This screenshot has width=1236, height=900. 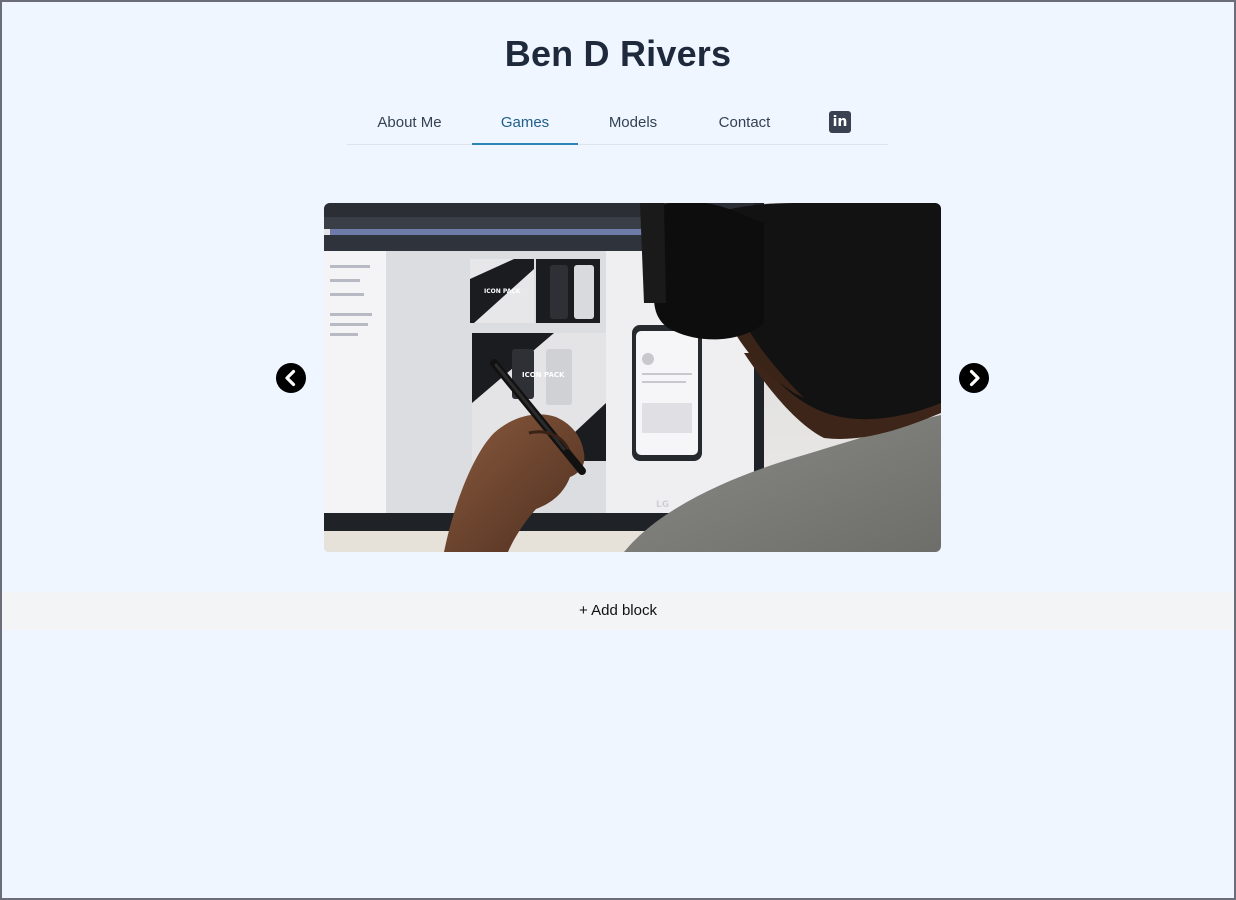 I want to click on main-nav: About Me Games Models Contact in, so click(x=617, y=123).